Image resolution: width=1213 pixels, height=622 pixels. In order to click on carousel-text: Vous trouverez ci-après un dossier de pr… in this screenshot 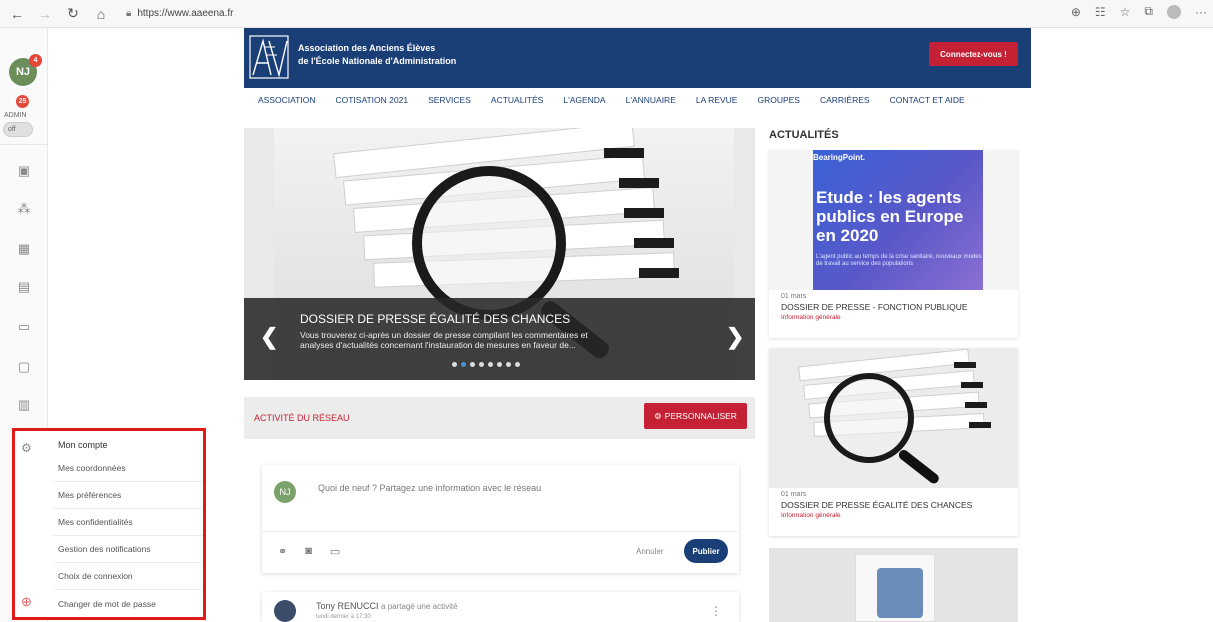, I will do `click(500, 340)`.